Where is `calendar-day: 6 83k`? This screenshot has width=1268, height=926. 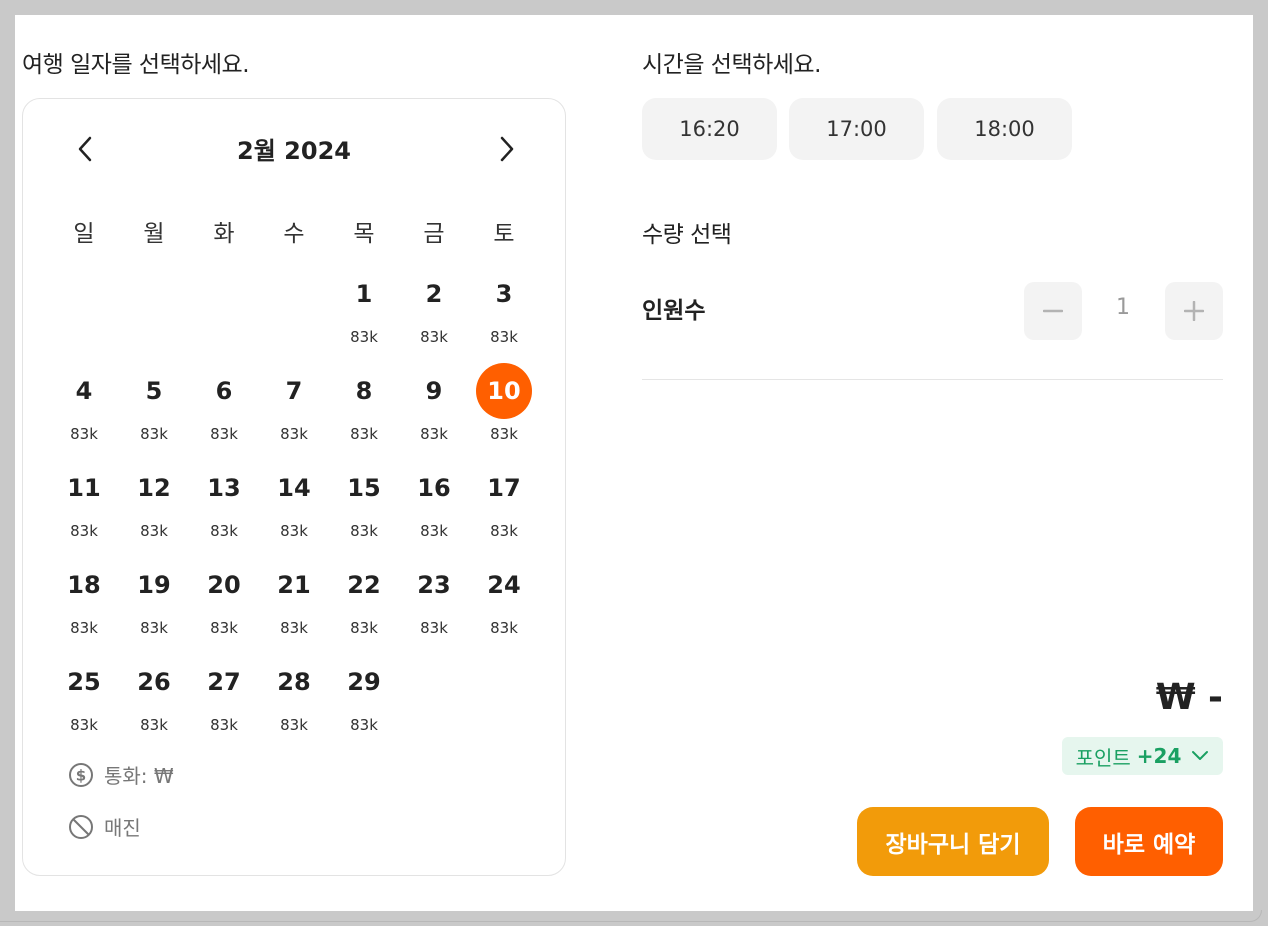 calendar-day: 6 83k is located at coordinates (224, 409).